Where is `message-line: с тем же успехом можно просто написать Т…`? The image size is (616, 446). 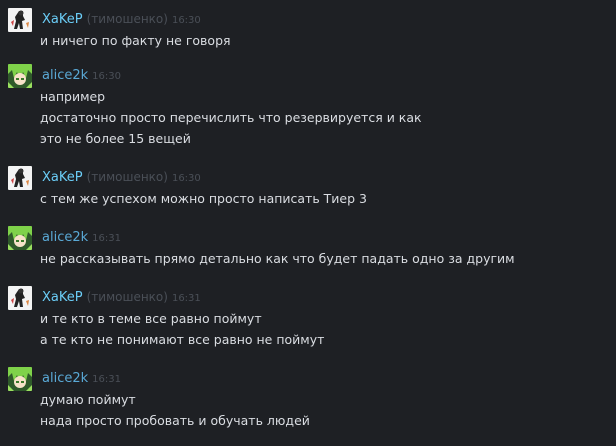 message-line: с тем же успехом можно просто написать Т… is located at coordinates (203, 198).